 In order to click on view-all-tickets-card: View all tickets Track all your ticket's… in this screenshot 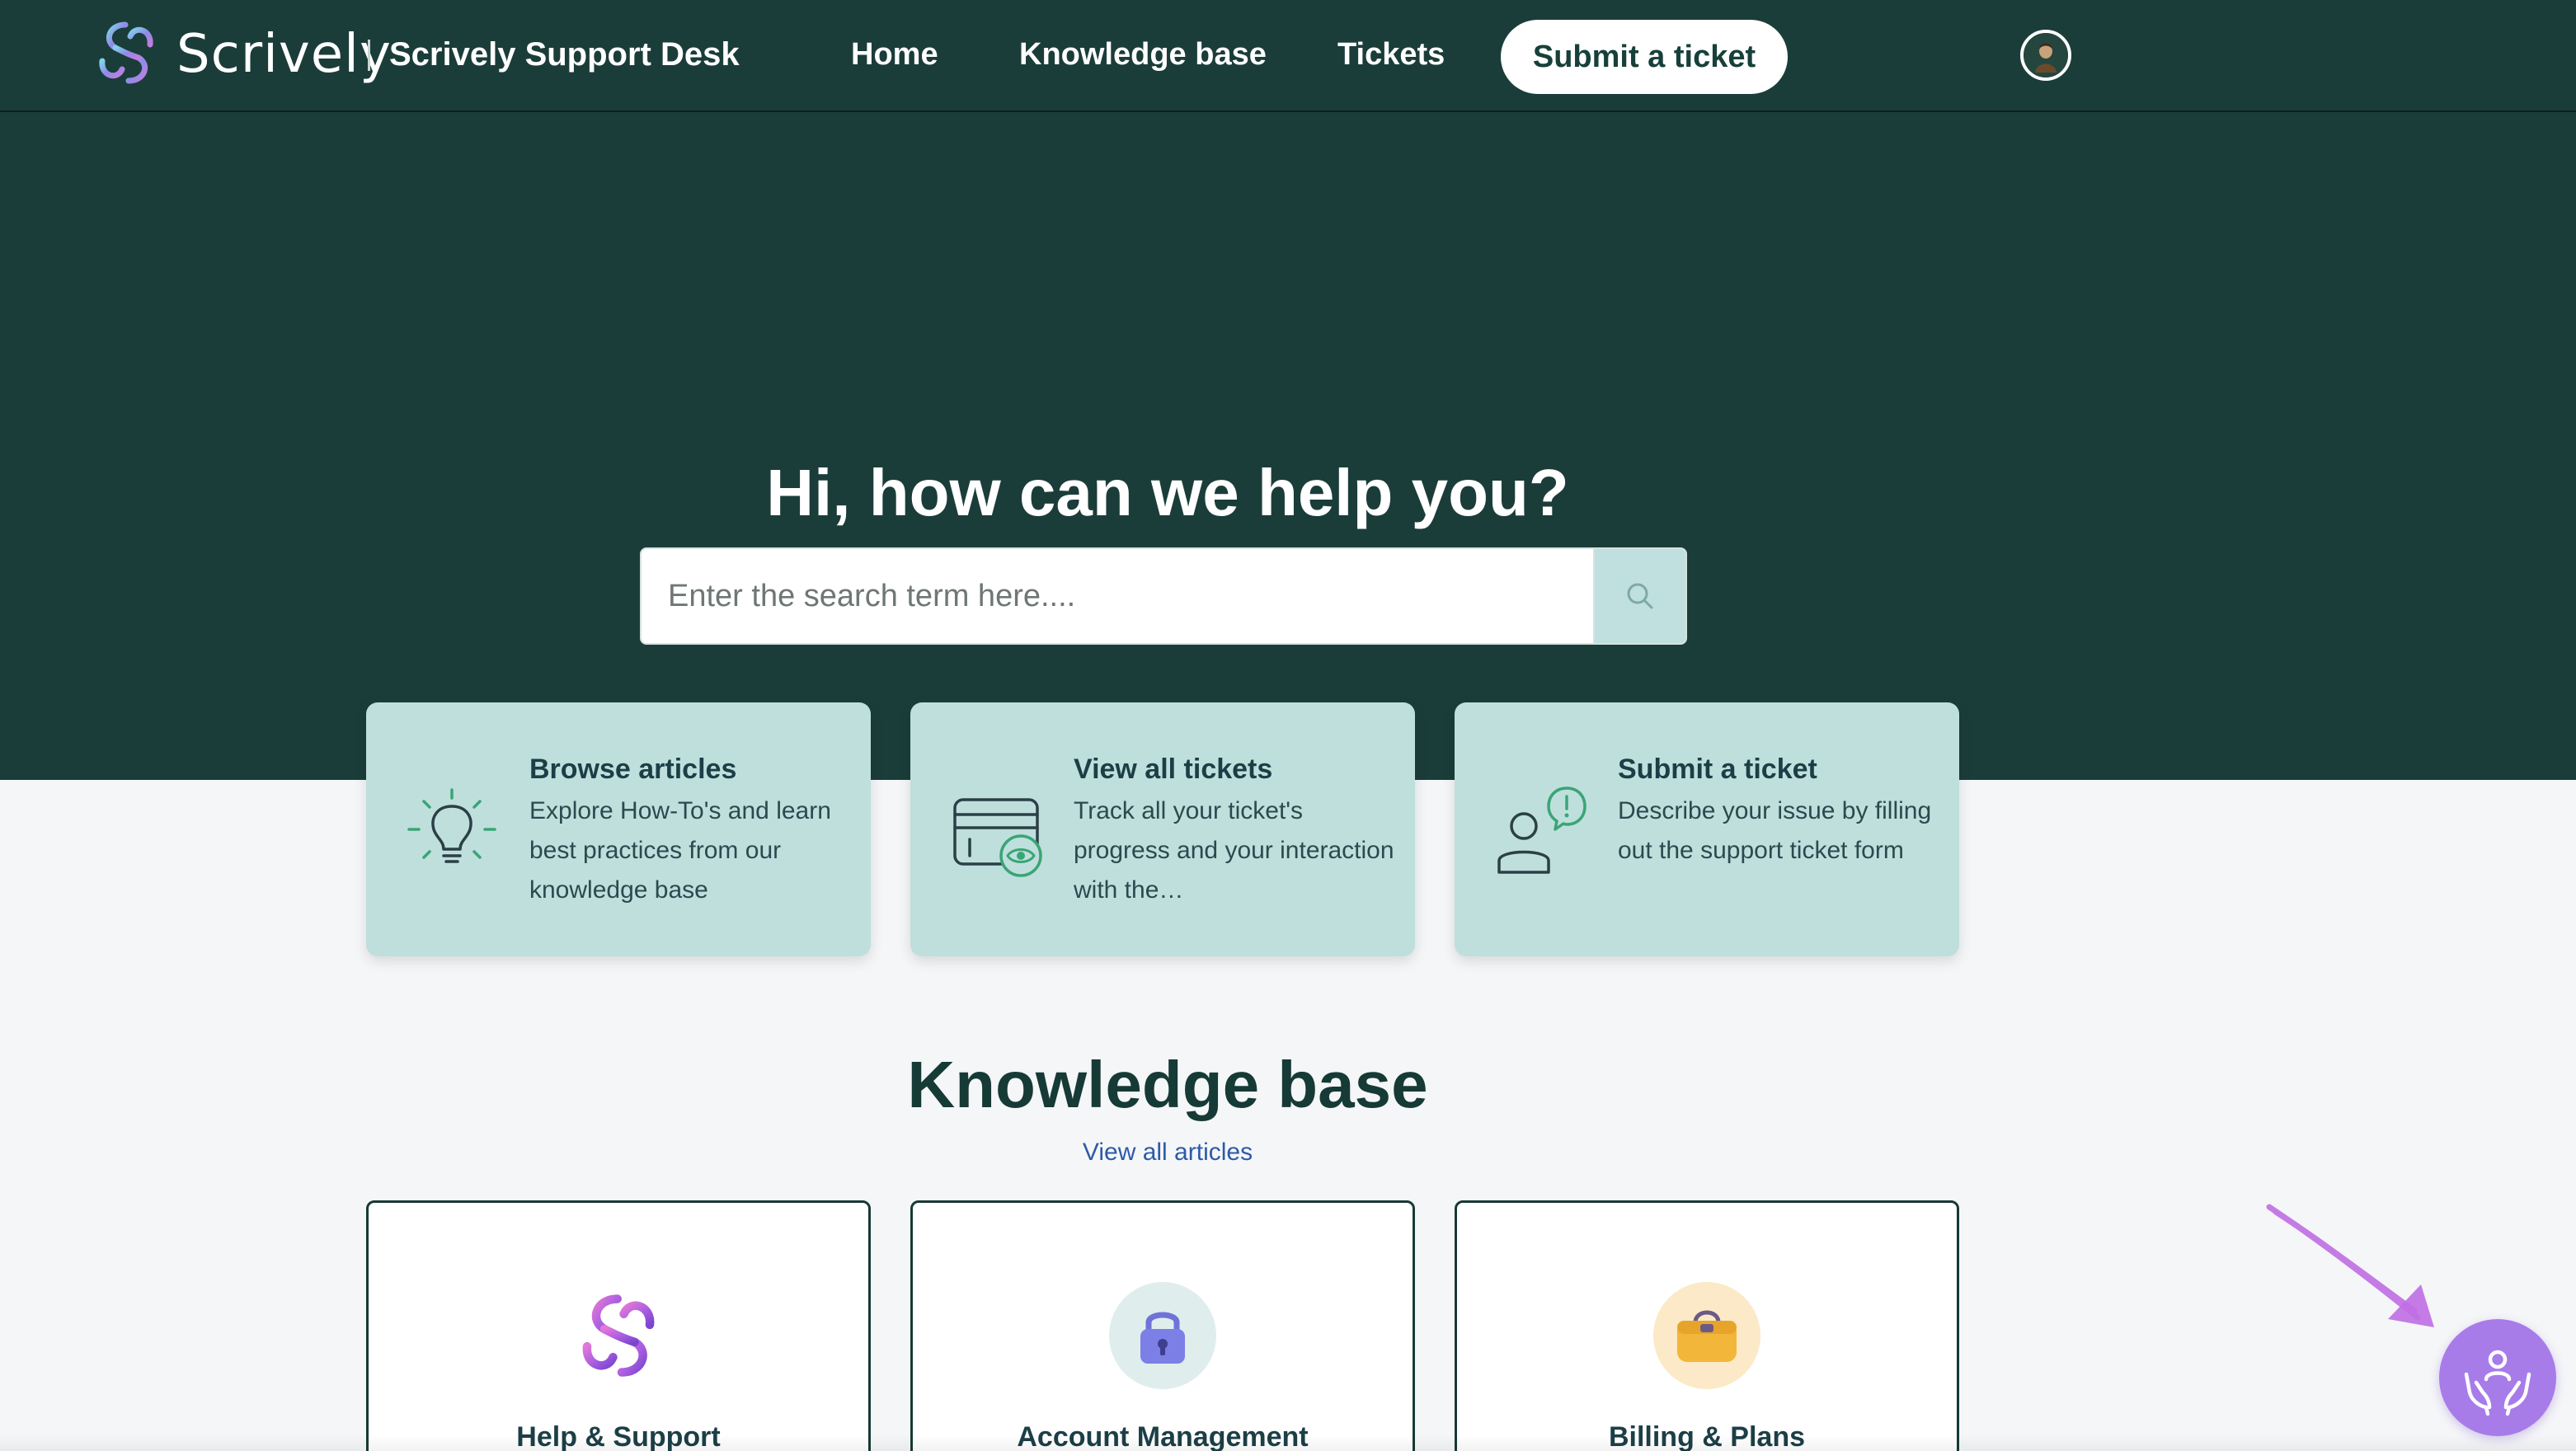, I will do `click(1162, 829)`.